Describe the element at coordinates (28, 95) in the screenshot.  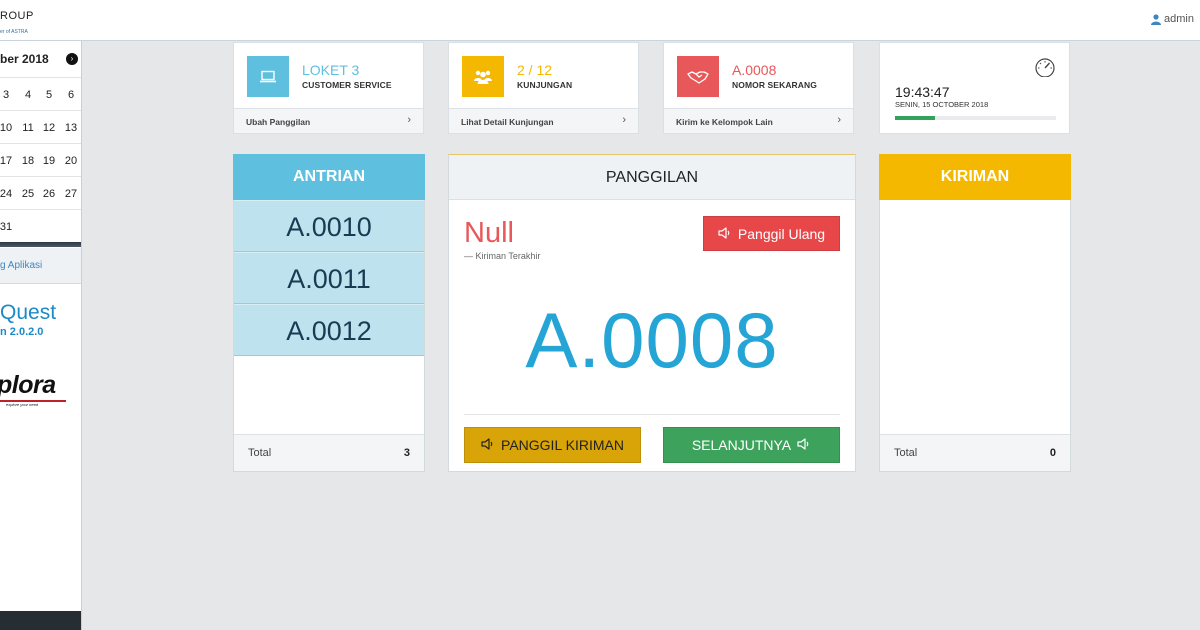
I see `calendar-day: 4` at that location.